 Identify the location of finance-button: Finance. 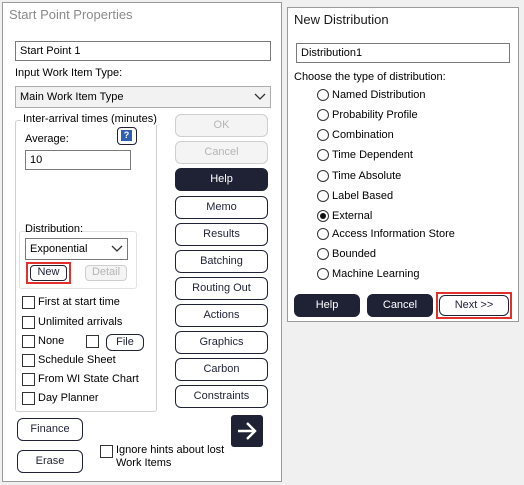
(50, 429).